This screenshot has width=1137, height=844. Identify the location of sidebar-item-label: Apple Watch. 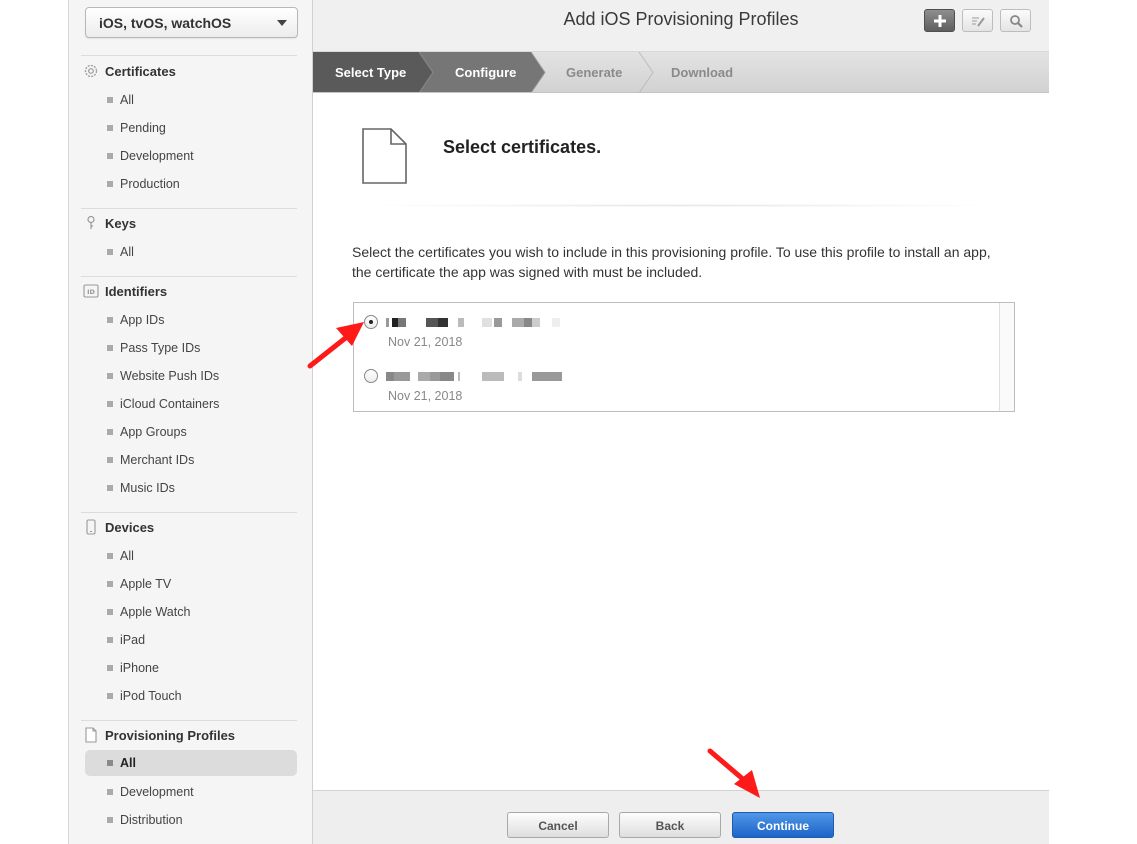
(155, 612).